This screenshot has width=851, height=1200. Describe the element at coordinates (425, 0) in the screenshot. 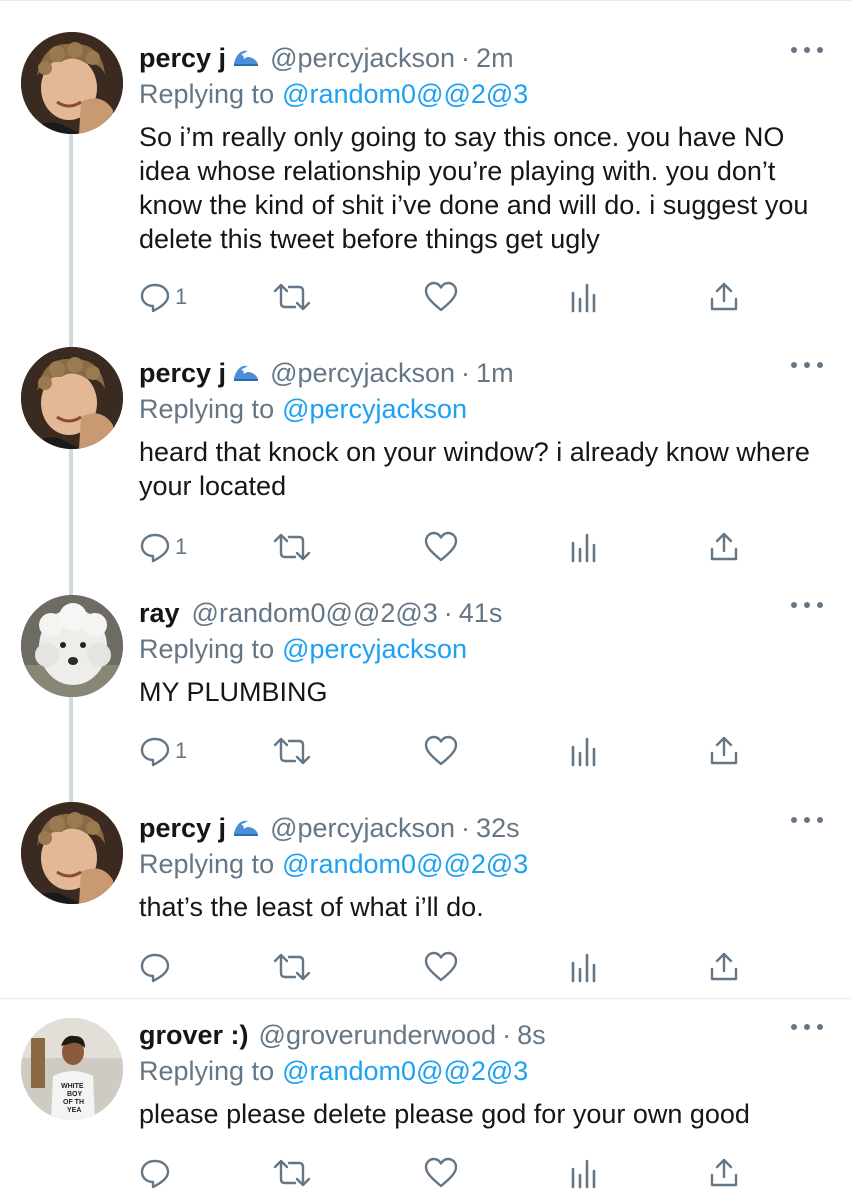

I see `top-divider` at that location.